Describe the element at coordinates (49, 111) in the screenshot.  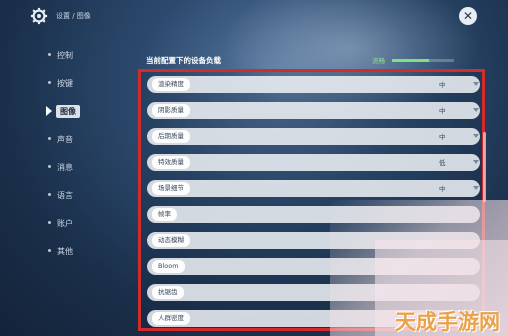
I see `active-arrow-icon` at that location.